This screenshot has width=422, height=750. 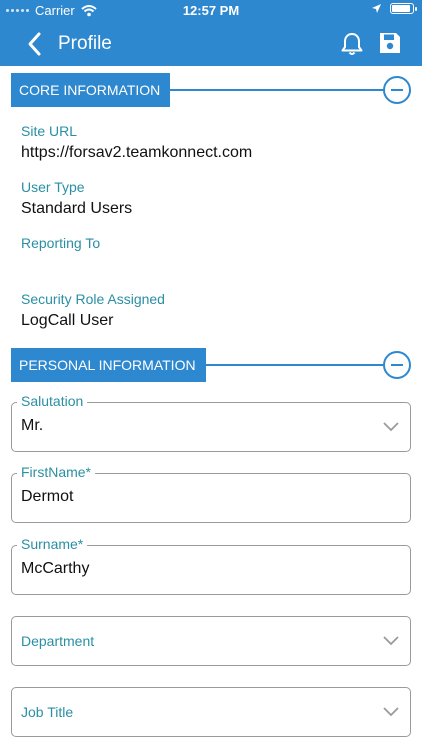 I want to click on personal-information-title: PERSONAL INFORMATION, so click(x=108, y=365).